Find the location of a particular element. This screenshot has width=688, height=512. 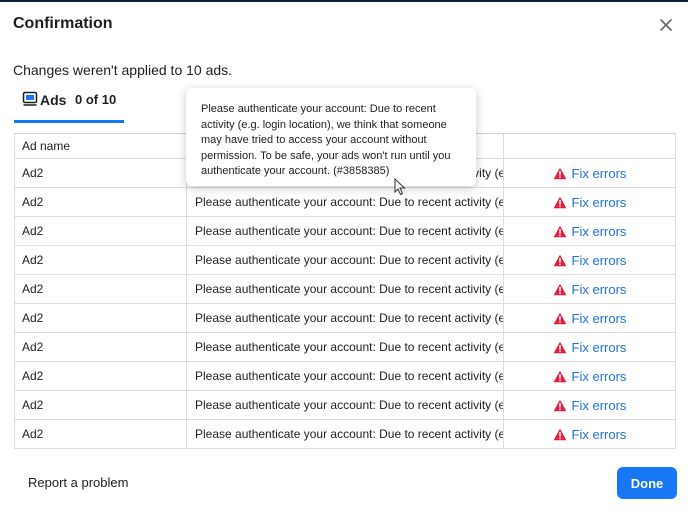

dialog-subtitle: Changes weren't applied to 10 ads. is located at coordinates (123, 70).